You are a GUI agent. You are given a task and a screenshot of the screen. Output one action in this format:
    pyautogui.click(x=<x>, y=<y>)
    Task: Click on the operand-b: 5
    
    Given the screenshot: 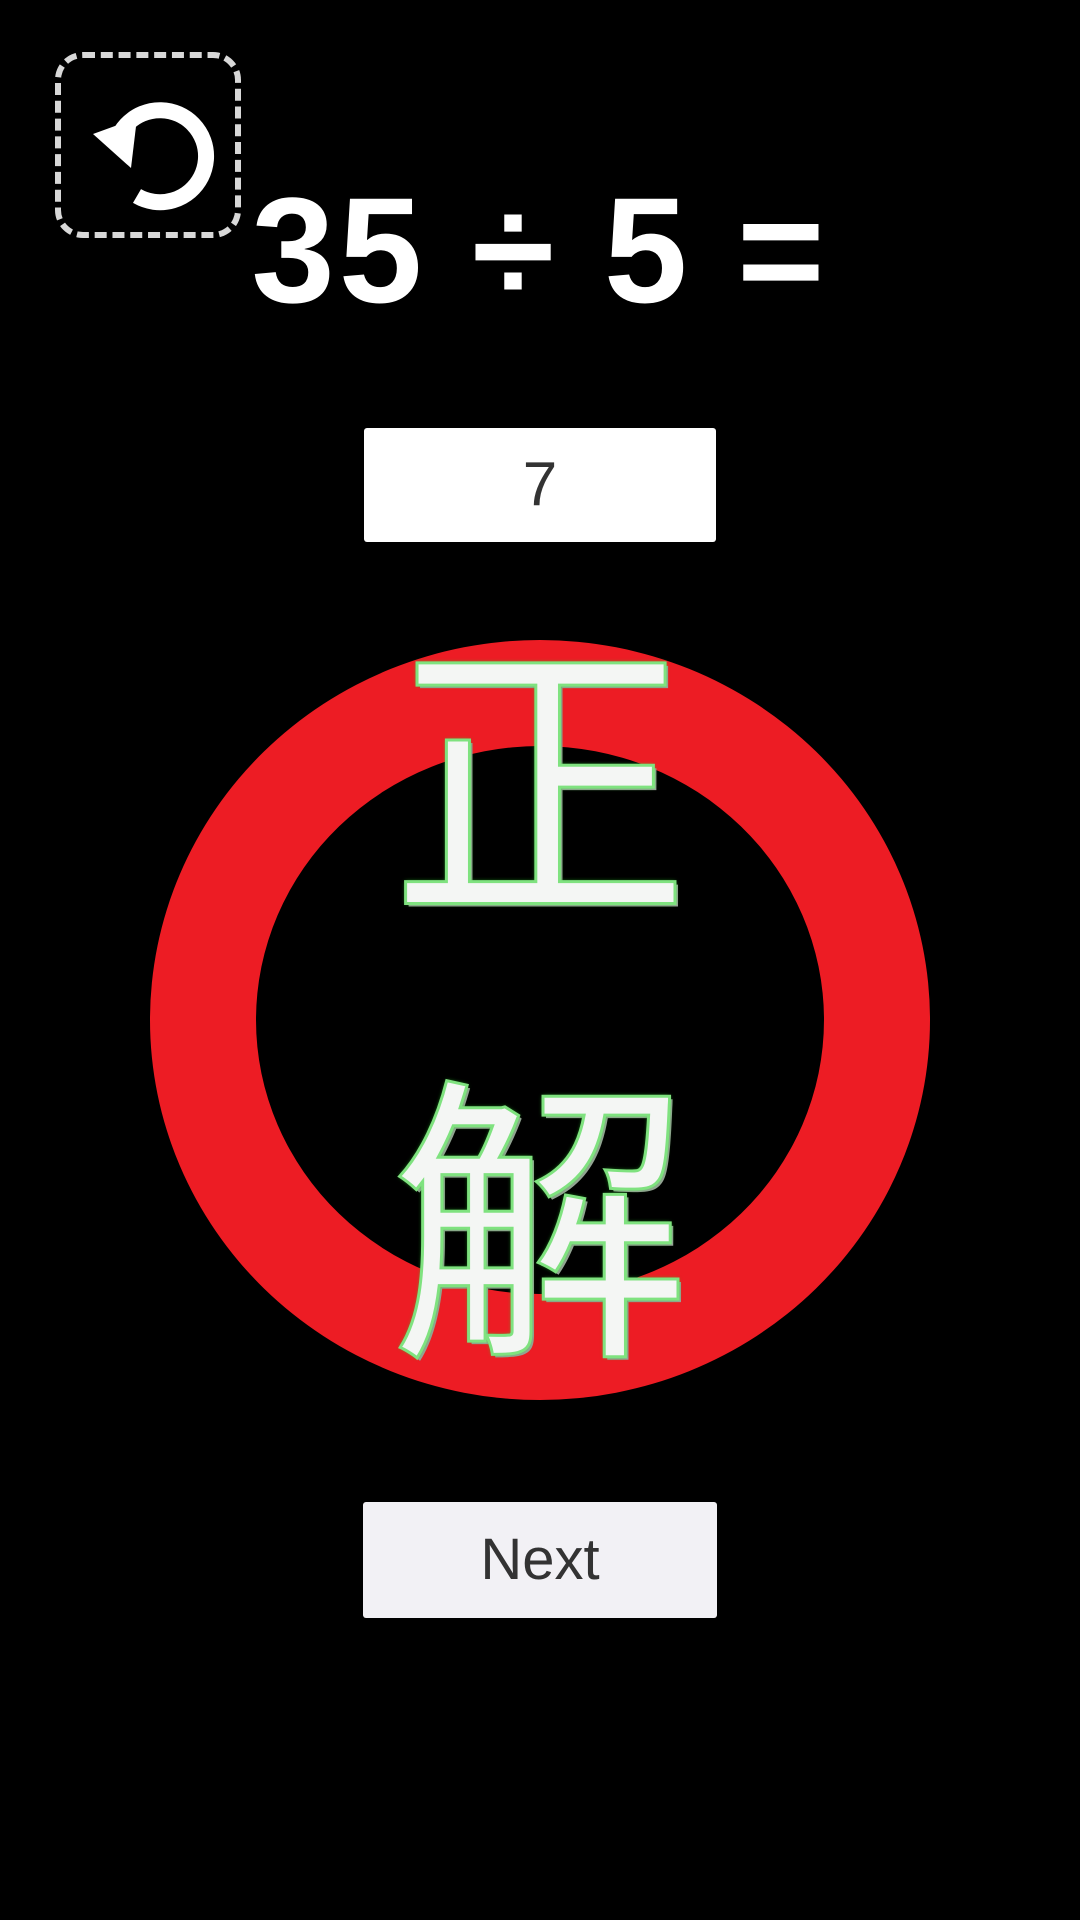 What is the action you would take?
    pyautogui.click(x=647, y=250)
    